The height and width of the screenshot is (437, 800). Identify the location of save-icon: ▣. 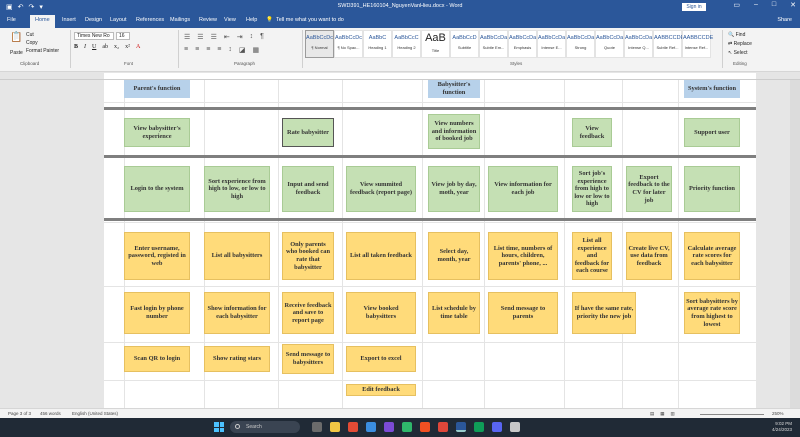
(9, 7).